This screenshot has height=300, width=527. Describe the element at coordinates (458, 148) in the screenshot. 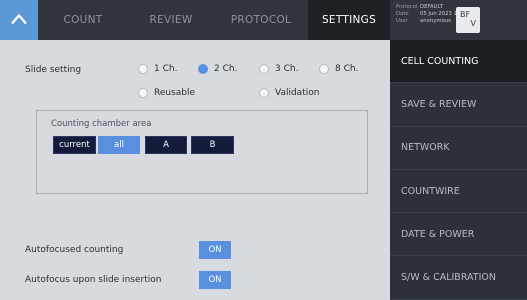

I see `sidebar-item-network: NETWORK` at that location.